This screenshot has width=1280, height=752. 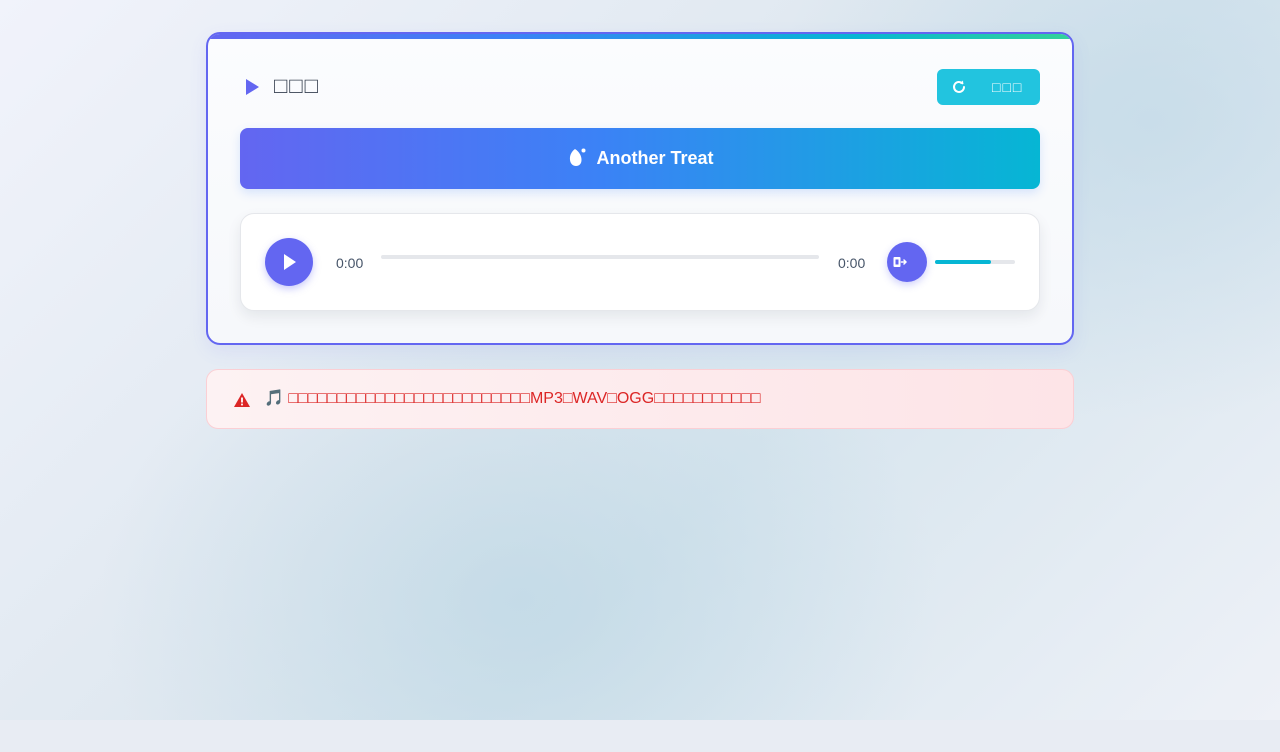 I want to click on refresh-icon, so click(x=959, y=86).